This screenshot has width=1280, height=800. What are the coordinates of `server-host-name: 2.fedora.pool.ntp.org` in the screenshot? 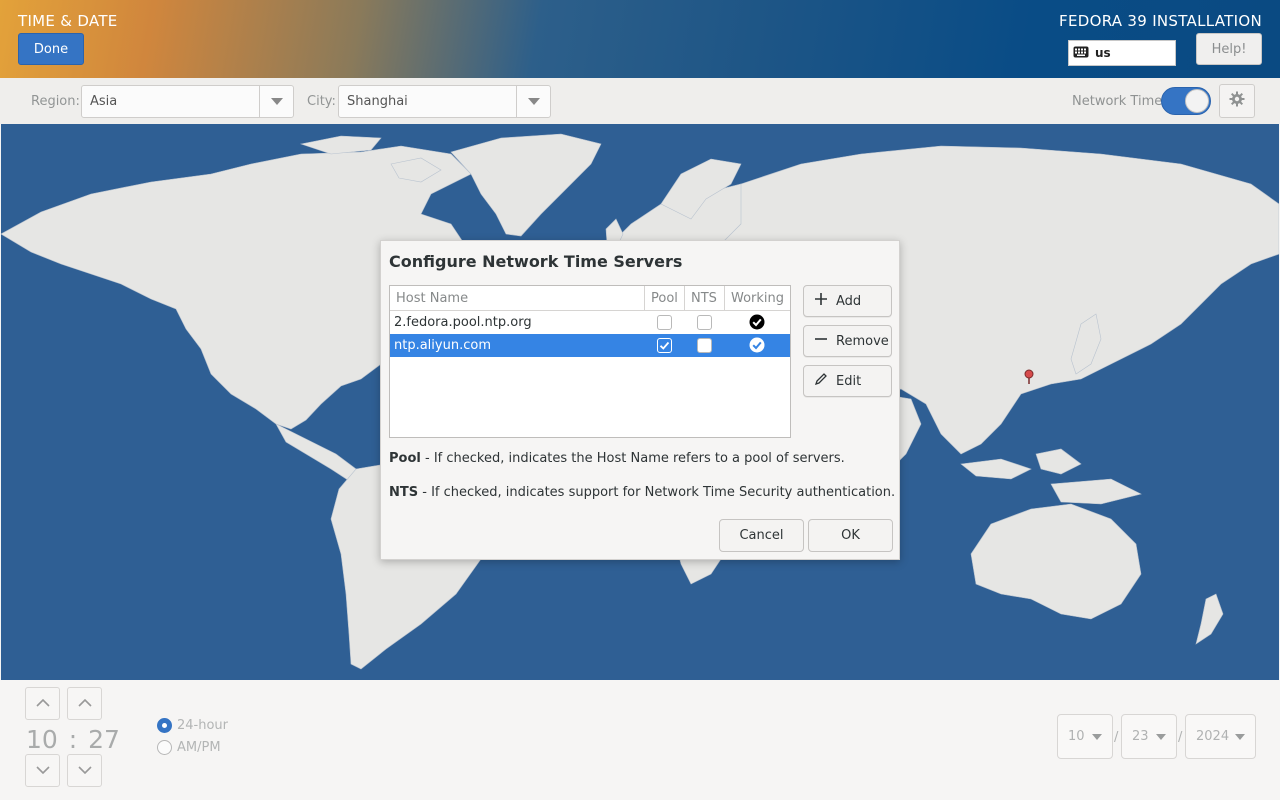 It's located at (463, 322).